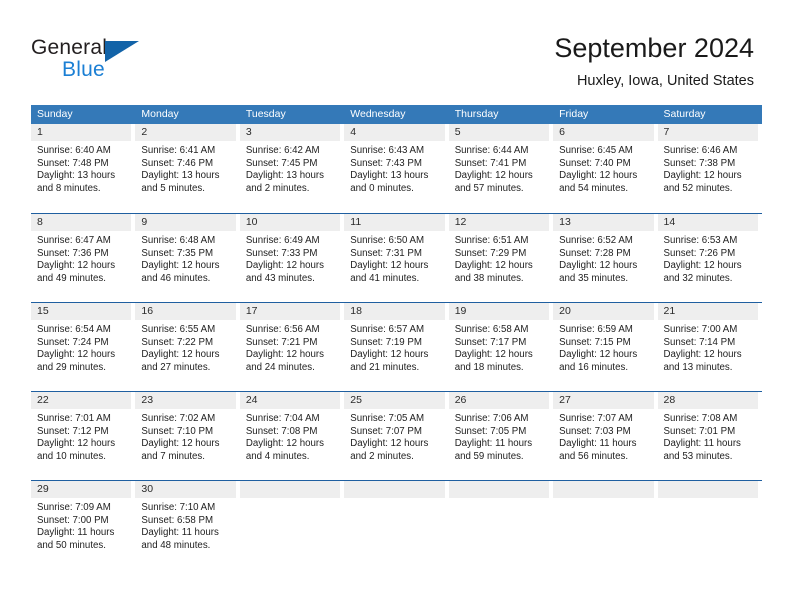 The width and height of the screenshot is (792, 612). I want to click on sunrise-text: Sunrise: 7:06 AM, so click(491, 418).